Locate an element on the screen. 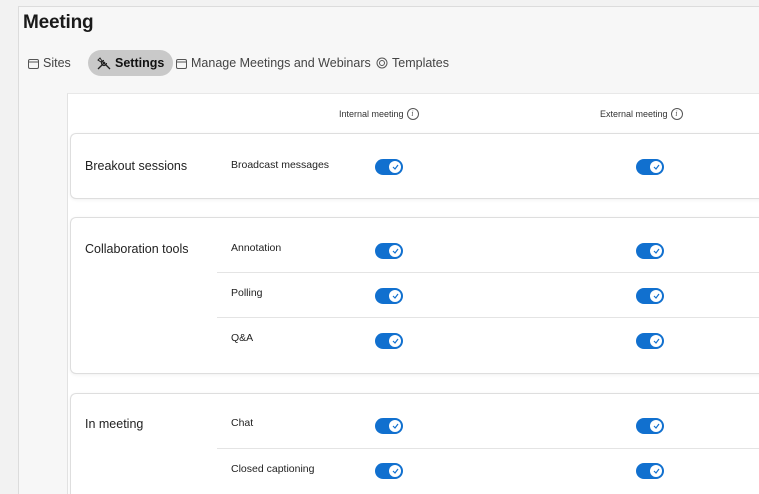 This screenshot has width=759, height=494. setting-row-annotation: Annotation is located at coordinates (488, 250).